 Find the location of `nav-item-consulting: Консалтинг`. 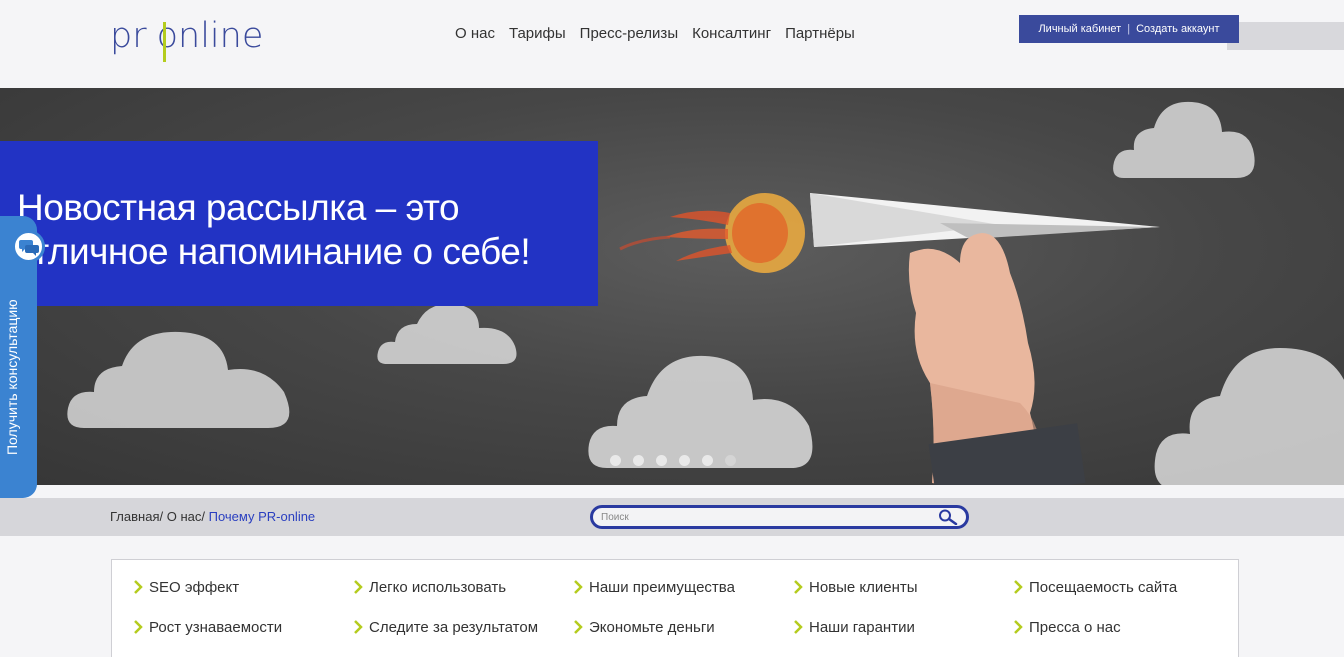

nav-item-consulting: Консалтинг is located at coordinates (731, 34).